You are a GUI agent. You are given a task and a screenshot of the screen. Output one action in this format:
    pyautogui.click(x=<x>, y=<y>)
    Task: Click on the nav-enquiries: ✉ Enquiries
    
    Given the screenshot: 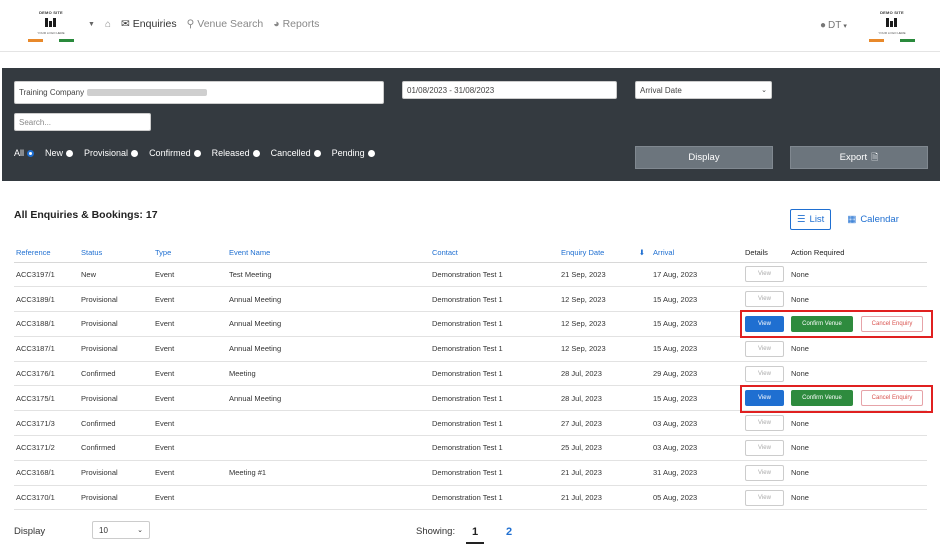 What is the action you would take?
    pyautogui.click(x=149, y=24)
    